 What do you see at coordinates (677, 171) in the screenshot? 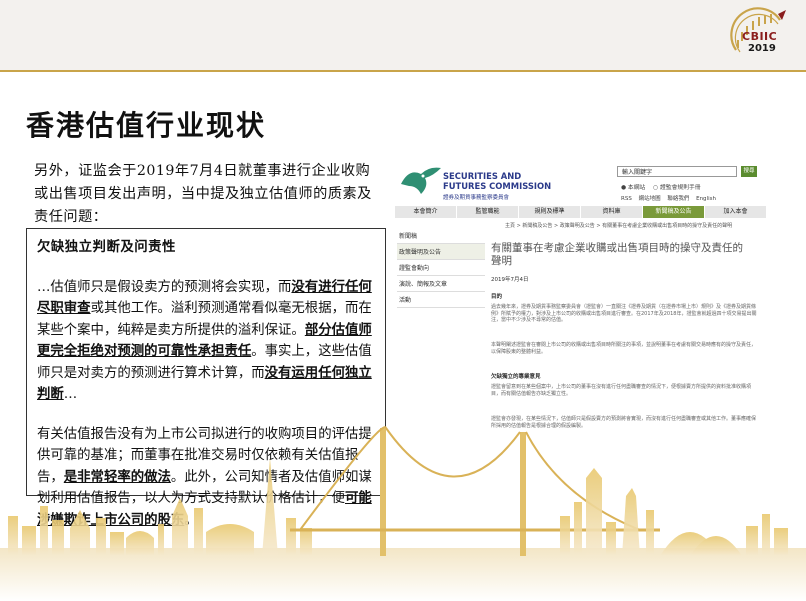
I see `search-input: 輸入關鍵字` at bounding box center [677, 171].